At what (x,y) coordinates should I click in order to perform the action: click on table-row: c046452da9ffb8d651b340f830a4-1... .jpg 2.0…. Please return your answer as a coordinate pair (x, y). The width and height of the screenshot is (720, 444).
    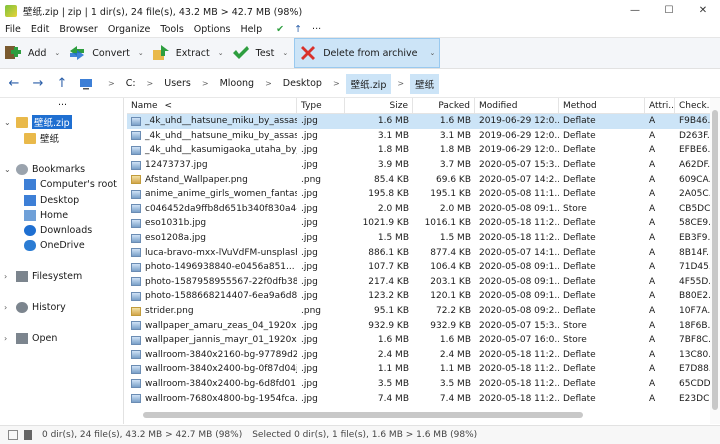
    Looking at the image, I should click on (423, 209).